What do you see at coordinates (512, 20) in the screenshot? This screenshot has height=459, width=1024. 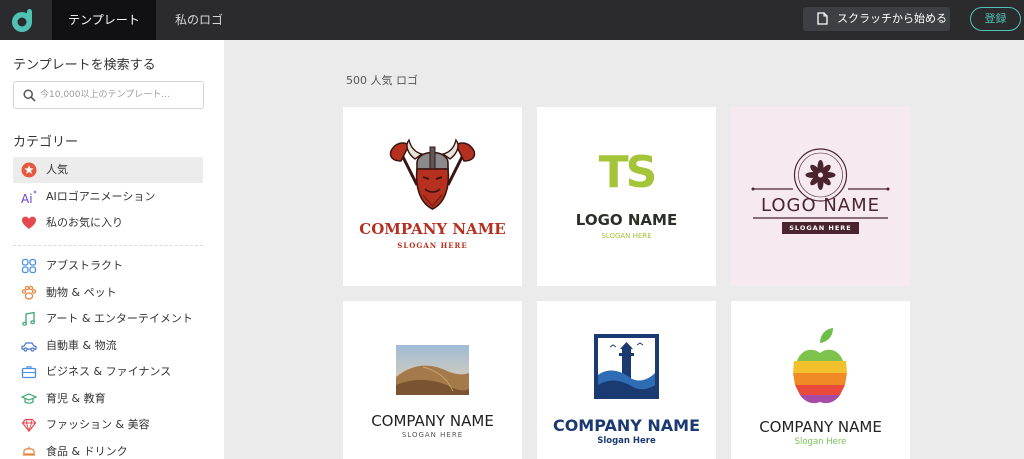 I see `top-bar: テンプレート 私のロゴ スクラッチから始める 登録` at bounding box center [512, 20].